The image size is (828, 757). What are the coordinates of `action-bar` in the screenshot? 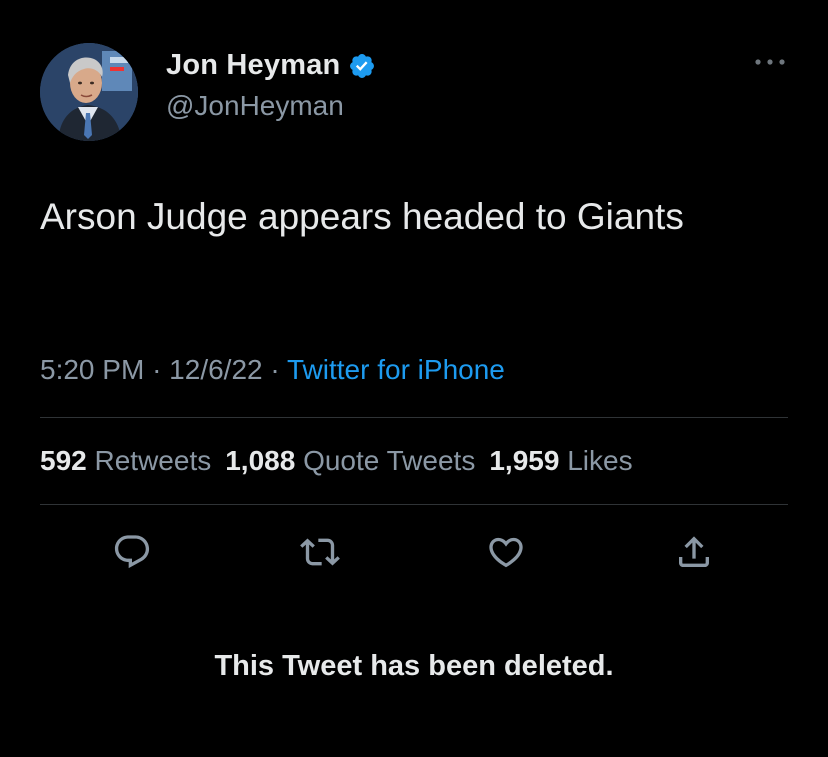 It's located at (414, 552).